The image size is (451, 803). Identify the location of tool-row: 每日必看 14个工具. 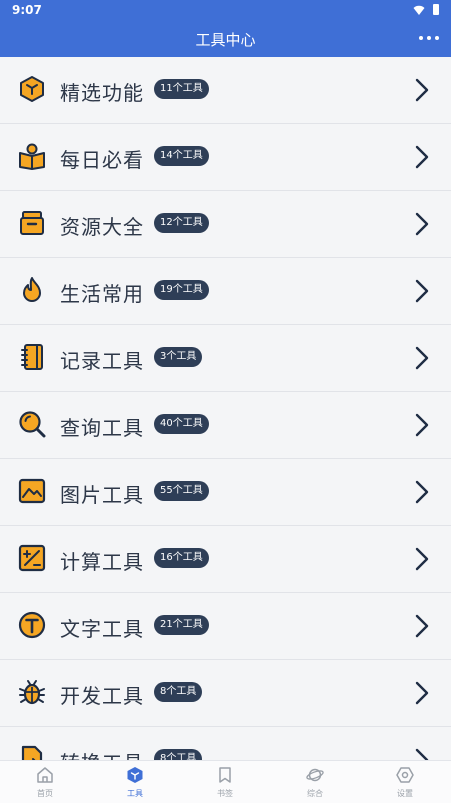
(225, 157).